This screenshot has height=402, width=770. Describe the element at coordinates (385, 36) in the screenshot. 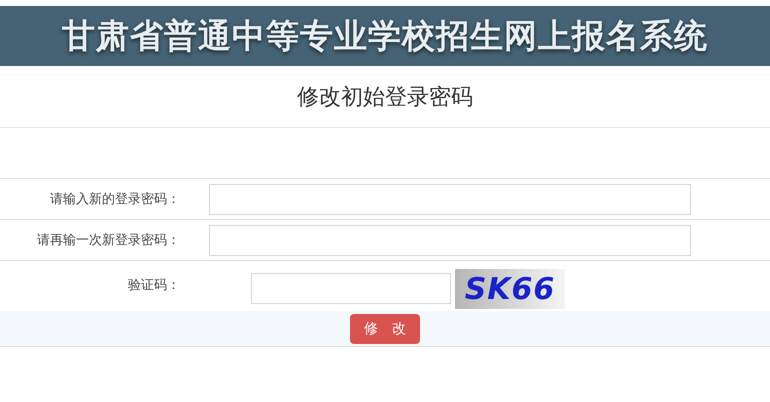

I see `site-title: 甘肃省普通中等专业学校招生网上报名系统` at that location.